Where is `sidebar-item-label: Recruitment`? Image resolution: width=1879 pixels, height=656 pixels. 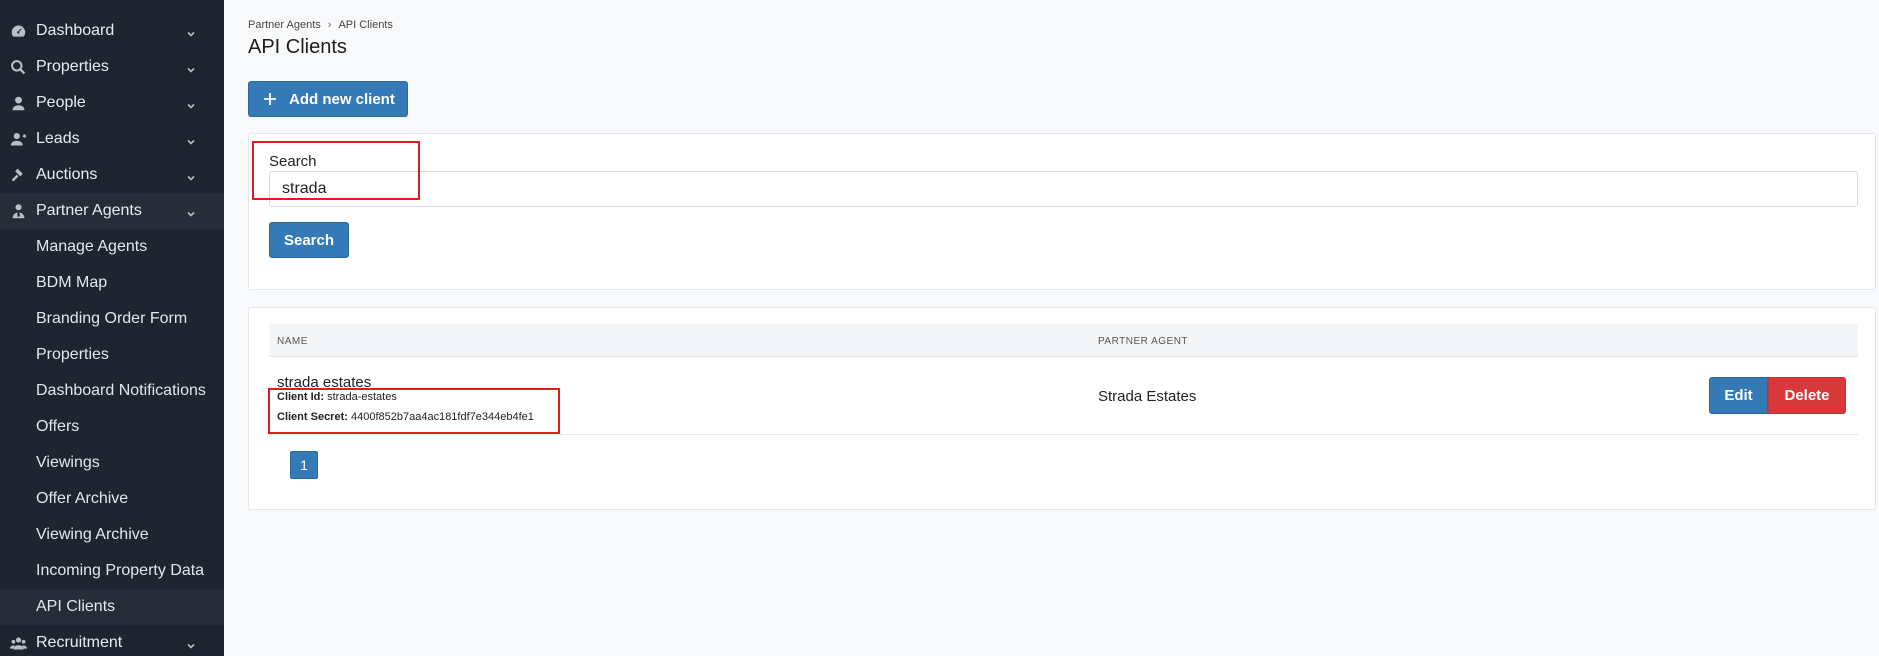
sidebar-item-label: Recruitment is located at coordinates (79, 642).